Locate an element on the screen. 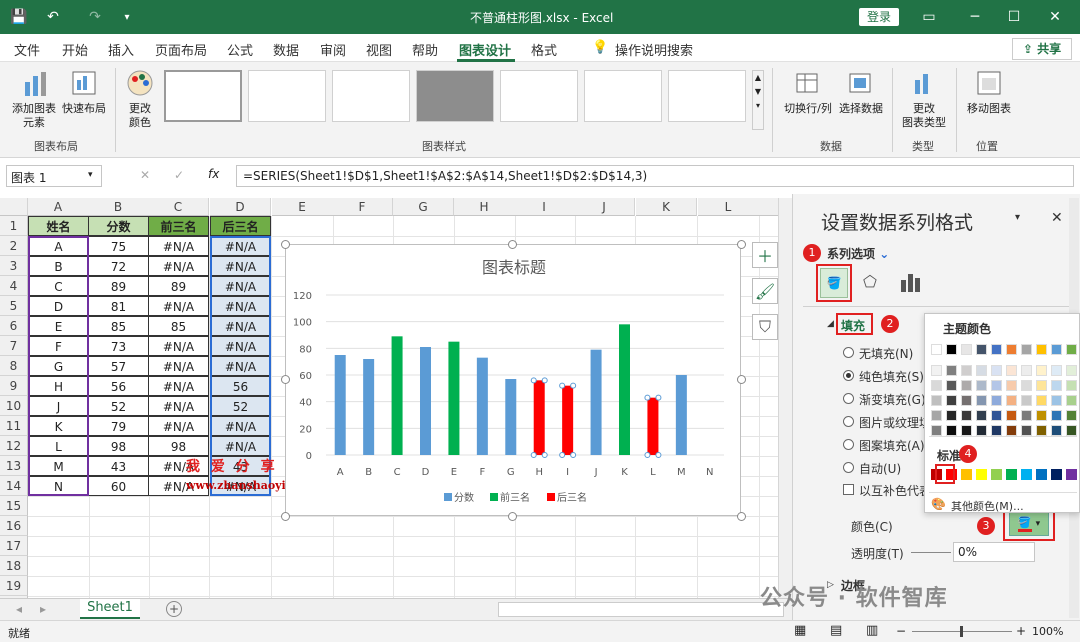 This screenshot has width=1080, height=642. pattern-fill-radio is located at coordinates (848, 444).